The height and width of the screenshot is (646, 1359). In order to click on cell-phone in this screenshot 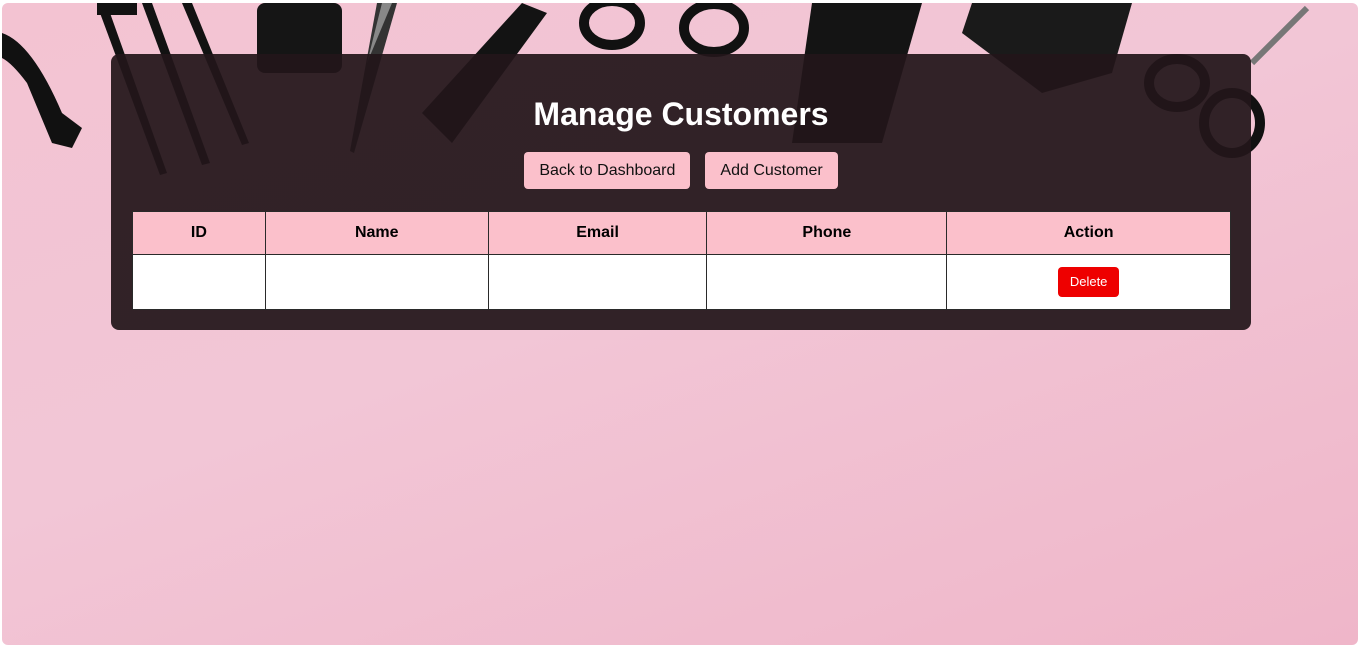, I will do `click(827, 282)`.